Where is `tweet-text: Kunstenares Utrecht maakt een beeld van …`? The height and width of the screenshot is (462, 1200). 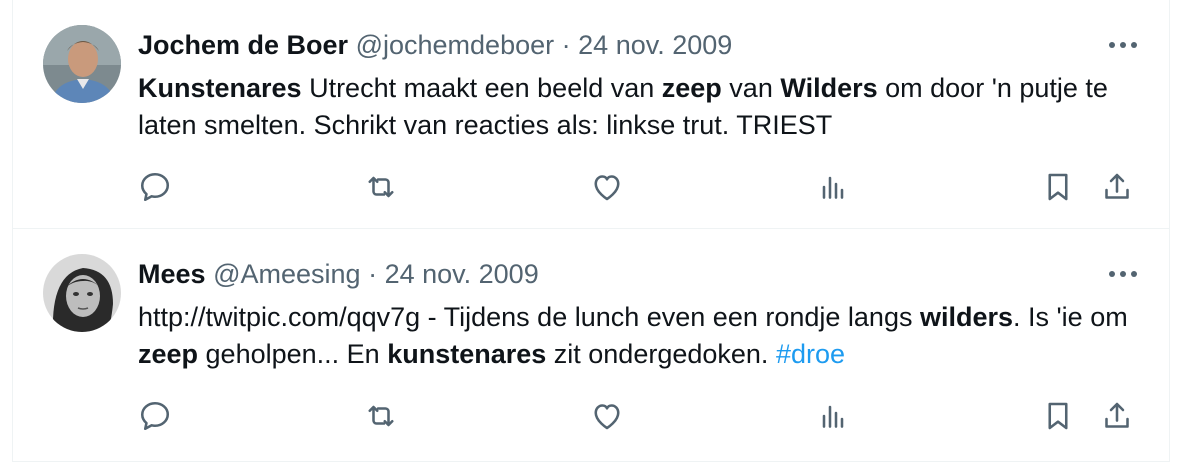 tweet-text: Kunstenares Utrecht maakt een beeld van … is located at coordinates (633, 107).